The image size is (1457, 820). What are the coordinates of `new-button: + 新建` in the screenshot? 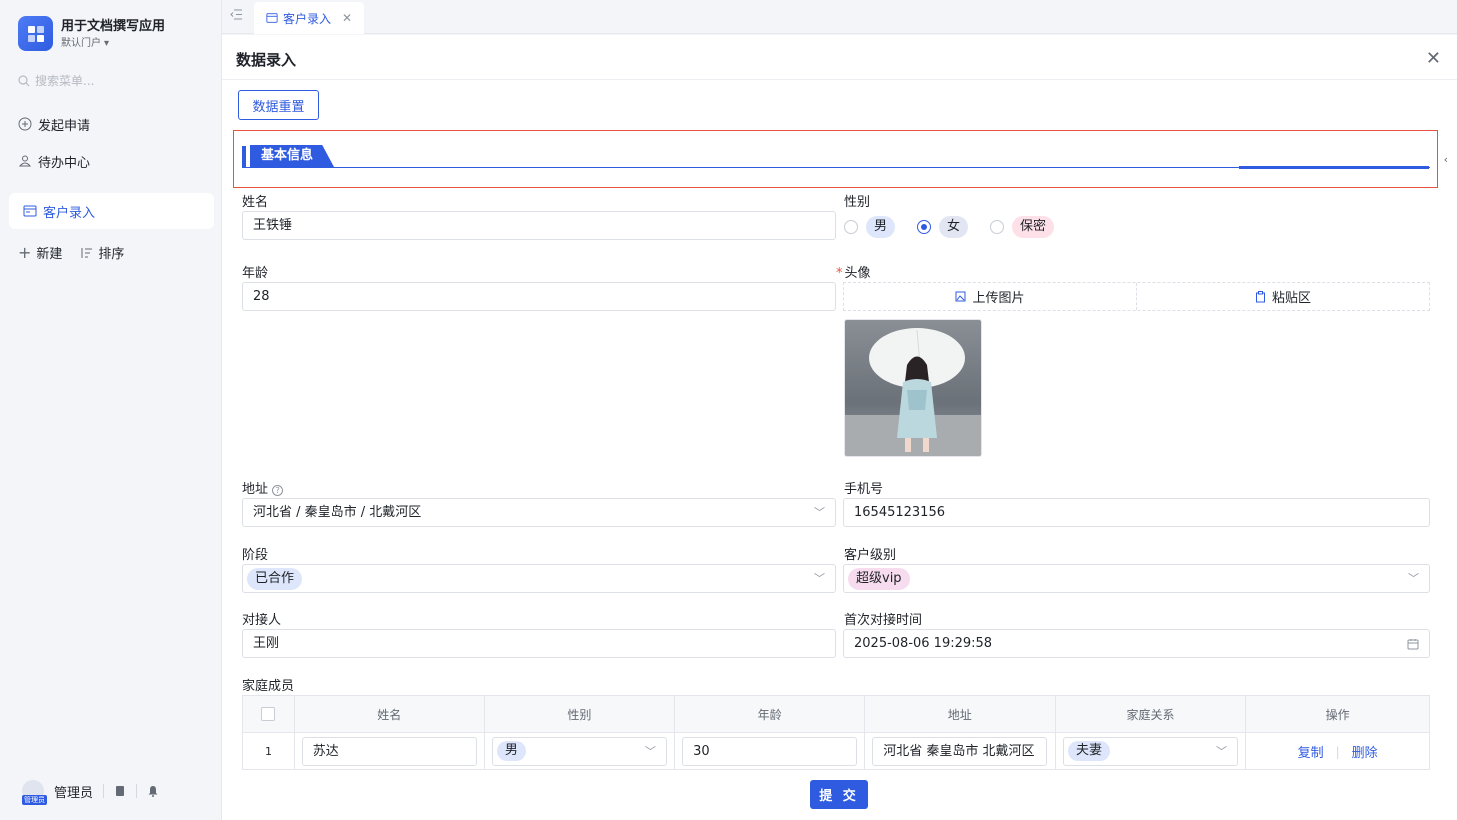 It's located at (40, 252).